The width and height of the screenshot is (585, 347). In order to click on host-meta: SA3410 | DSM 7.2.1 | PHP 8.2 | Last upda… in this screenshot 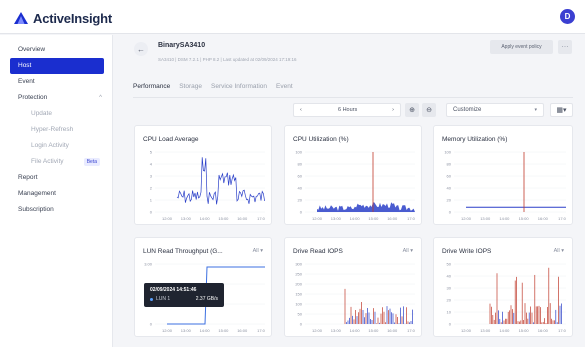, I will do `click(227, 59)`.